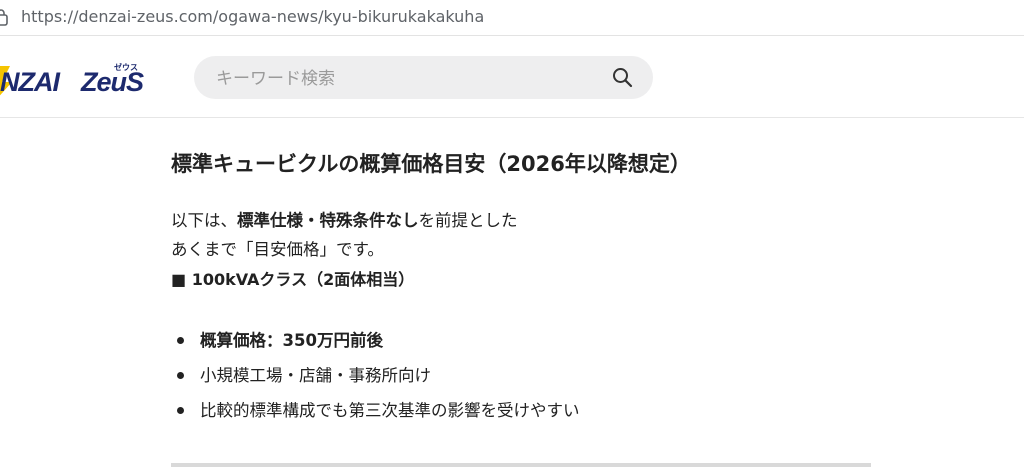 Image resolution: width=1024 pixels, height=473 pixels. I want to click on intro-line-1-bold: 標準仕様・特殊条件なし, so click(328, 220).